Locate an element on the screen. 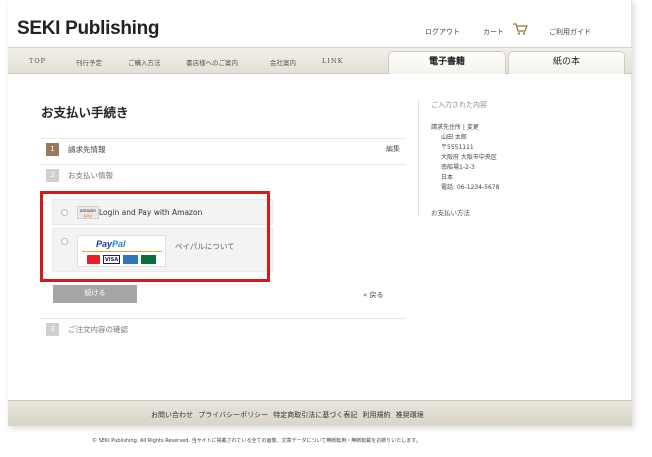 The height and width of the screenshot is (457, 652). step-payment: 2 お支払い情報 is located at coordinates (223, 174).